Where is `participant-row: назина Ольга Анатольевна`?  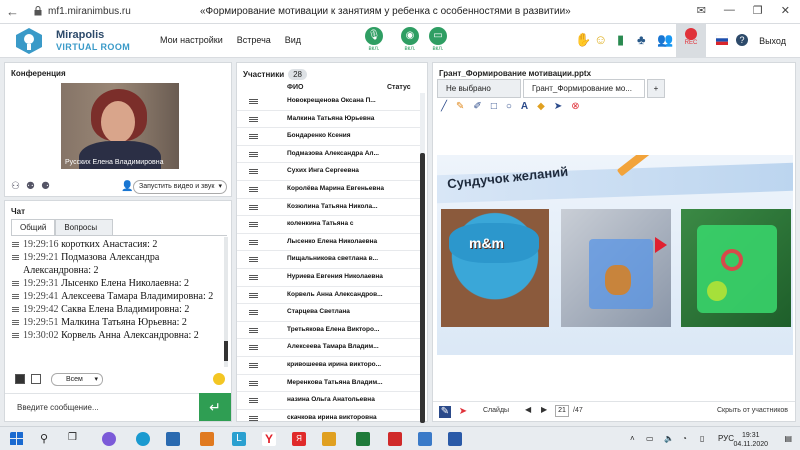
participant-row: назина Ольга Анатольевна is located at coordinates (329, 401).